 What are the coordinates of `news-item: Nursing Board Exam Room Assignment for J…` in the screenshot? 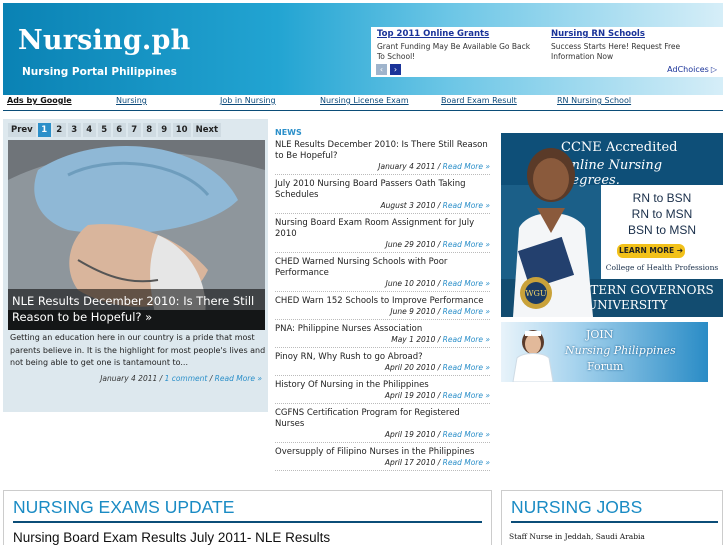 It's located at (382, 233).